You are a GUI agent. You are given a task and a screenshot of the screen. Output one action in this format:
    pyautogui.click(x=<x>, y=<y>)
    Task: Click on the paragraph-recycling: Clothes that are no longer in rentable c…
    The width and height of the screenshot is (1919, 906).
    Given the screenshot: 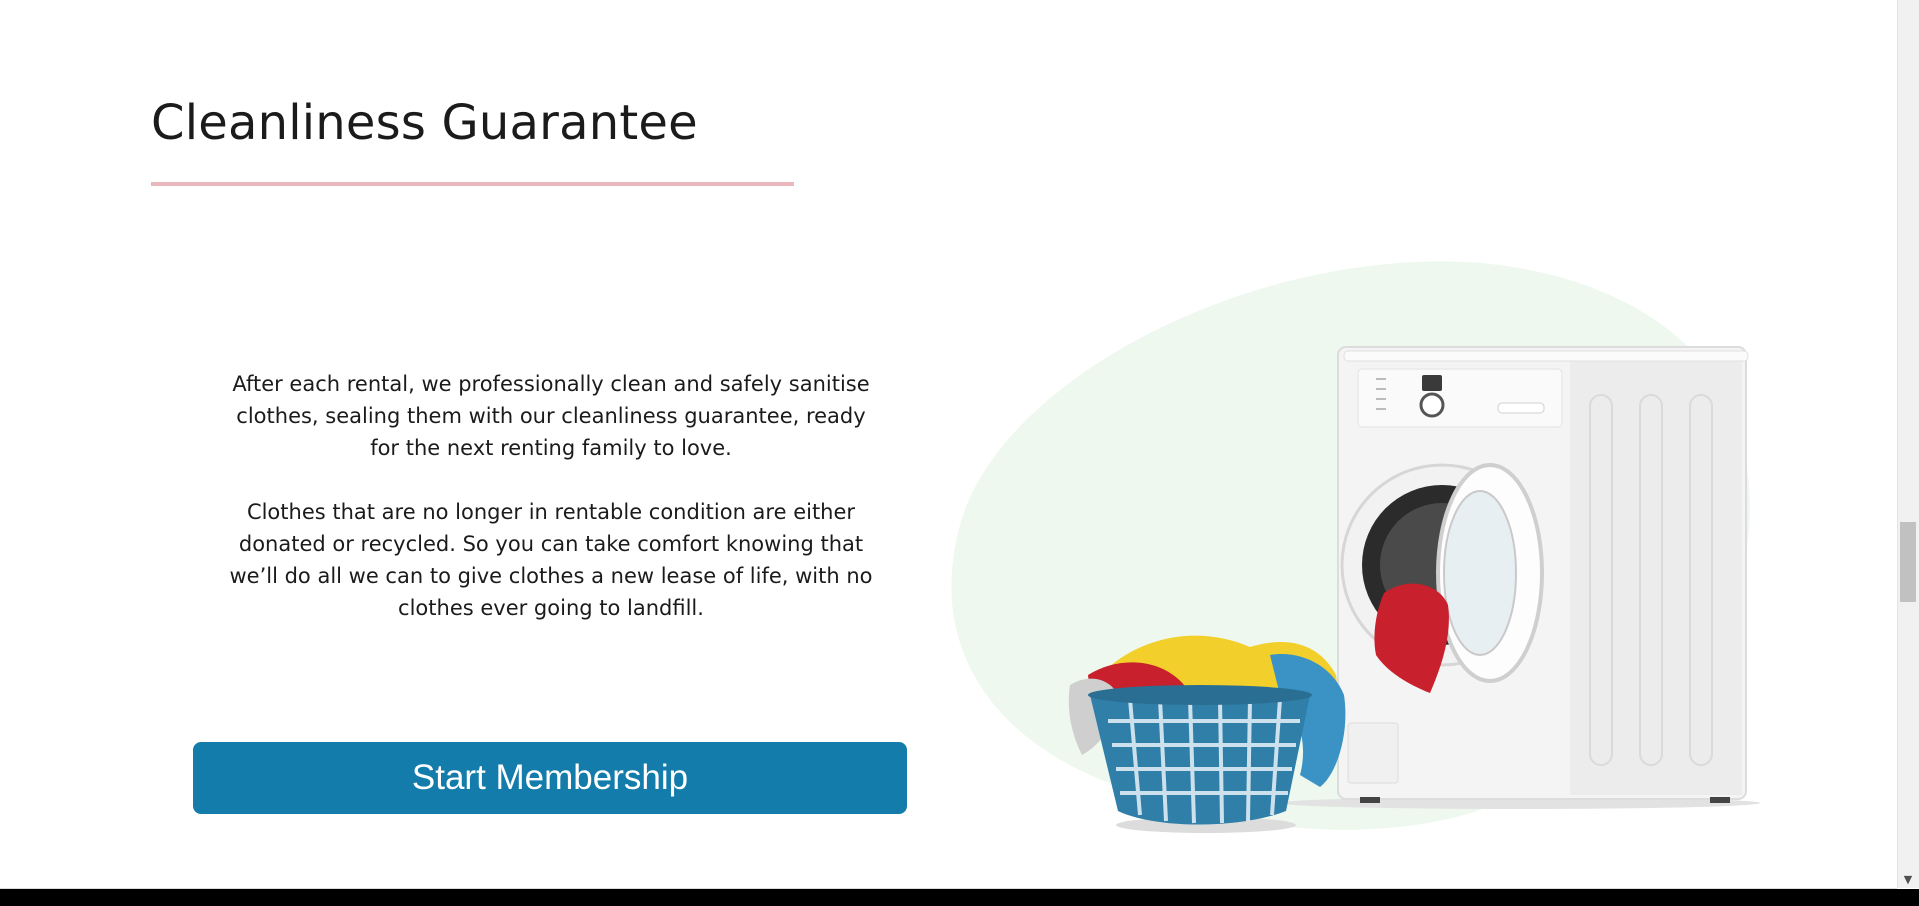 What is the action you would take?
    pyautogui.click(x=551, y=560)
    